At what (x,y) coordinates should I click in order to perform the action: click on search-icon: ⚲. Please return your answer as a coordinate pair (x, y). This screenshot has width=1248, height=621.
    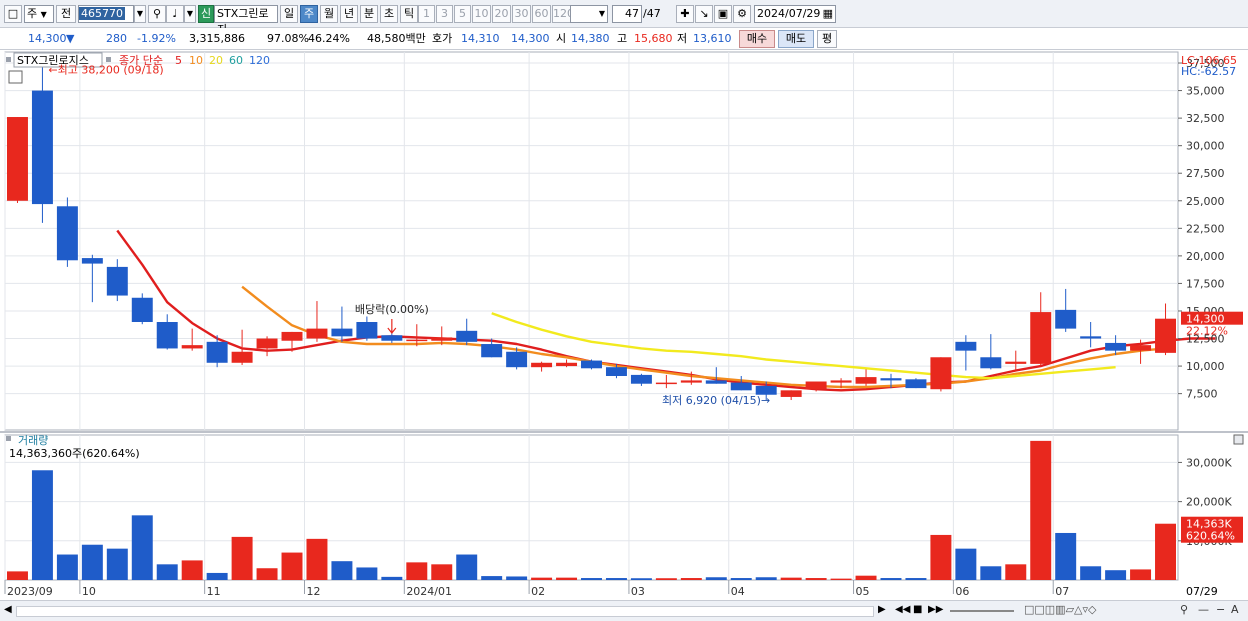
    Looking at the image, I should click on (157, 14).